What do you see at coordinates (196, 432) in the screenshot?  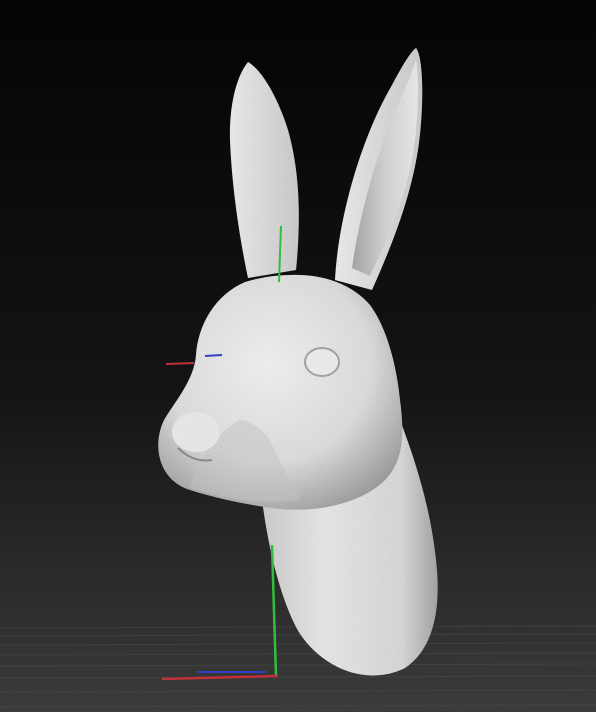 I see `rabbit-nose` at bounding box center [196, 432].